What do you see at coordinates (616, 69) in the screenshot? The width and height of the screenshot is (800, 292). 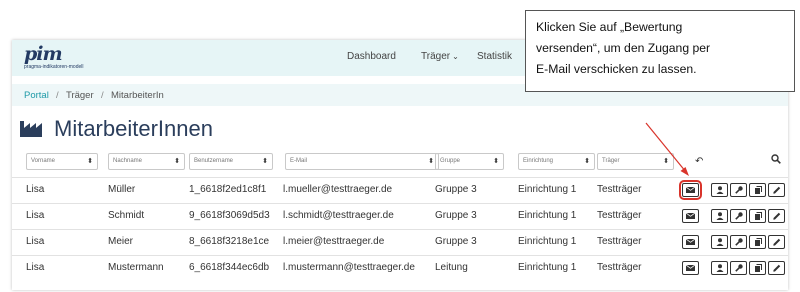 I see `callout-line: E-Mail verschicken zu lassen.` at bounding box center [616, 69].